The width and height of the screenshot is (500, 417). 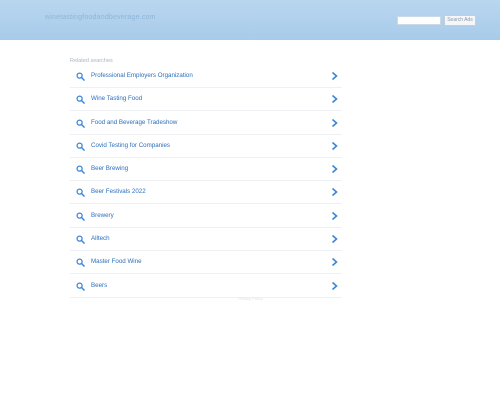 I want to click on list-item: Professional Employers Organization, so click(x=206, y=77).